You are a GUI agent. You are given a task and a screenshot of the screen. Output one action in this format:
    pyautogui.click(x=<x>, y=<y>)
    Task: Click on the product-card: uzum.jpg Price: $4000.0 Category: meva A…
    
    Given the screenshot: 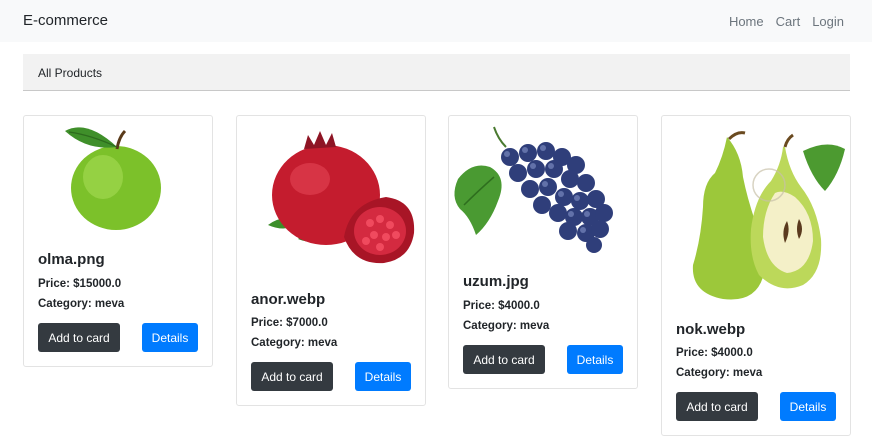 What is the action you would take?
    pyautogui.click(x=543, y=252)
    